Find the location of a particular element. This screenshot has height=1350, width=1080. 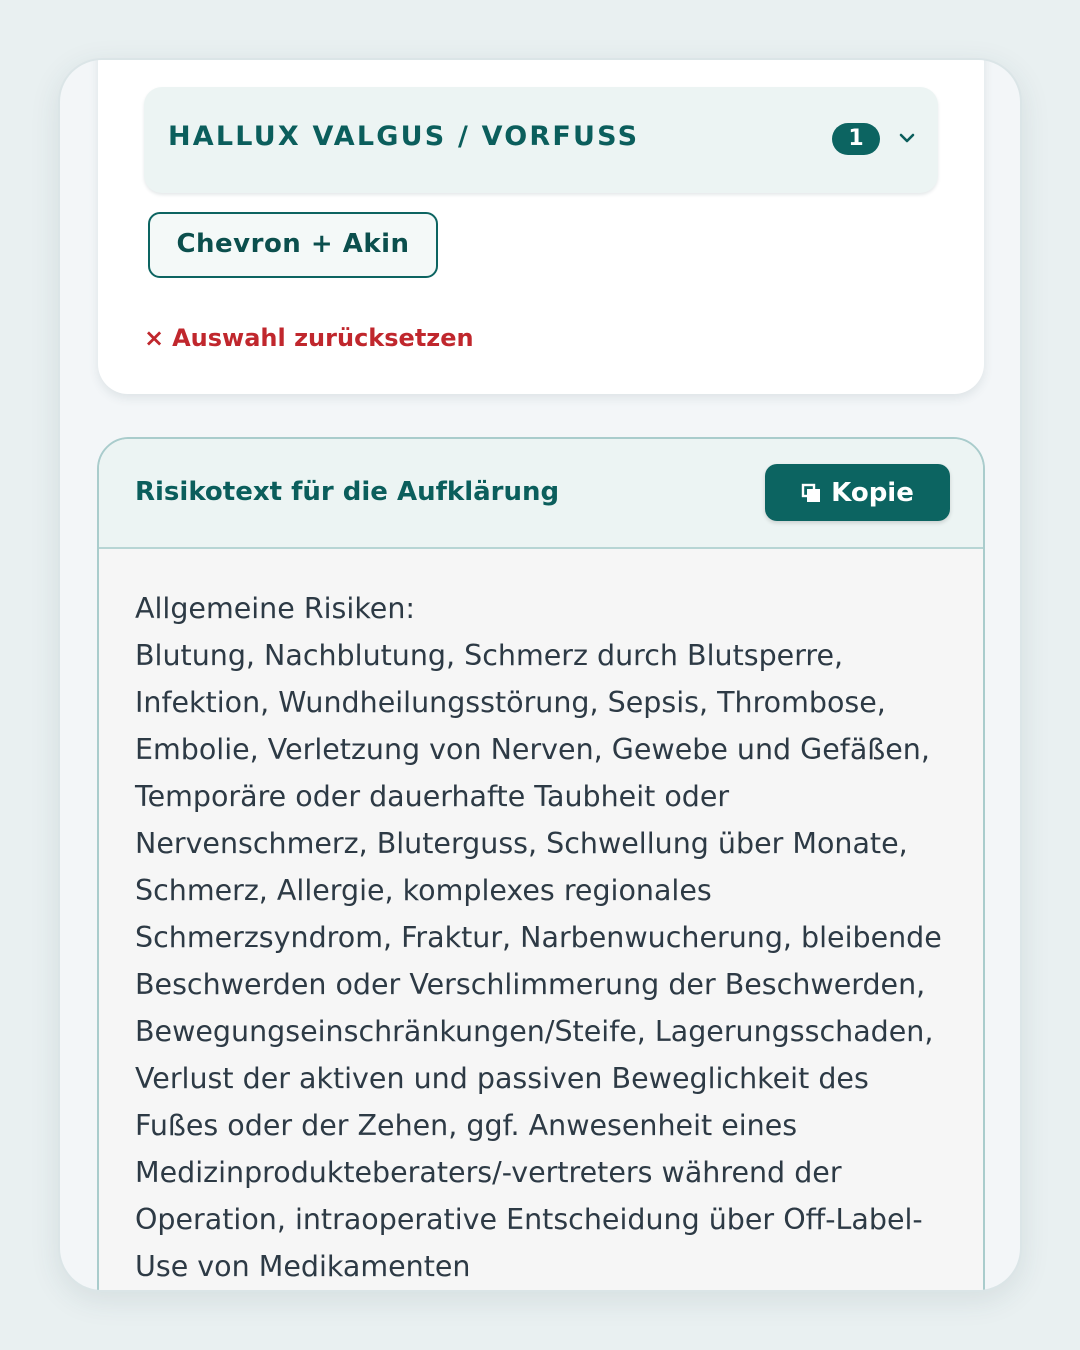

copy-button: Kopie is located at coordinates (857, 492).